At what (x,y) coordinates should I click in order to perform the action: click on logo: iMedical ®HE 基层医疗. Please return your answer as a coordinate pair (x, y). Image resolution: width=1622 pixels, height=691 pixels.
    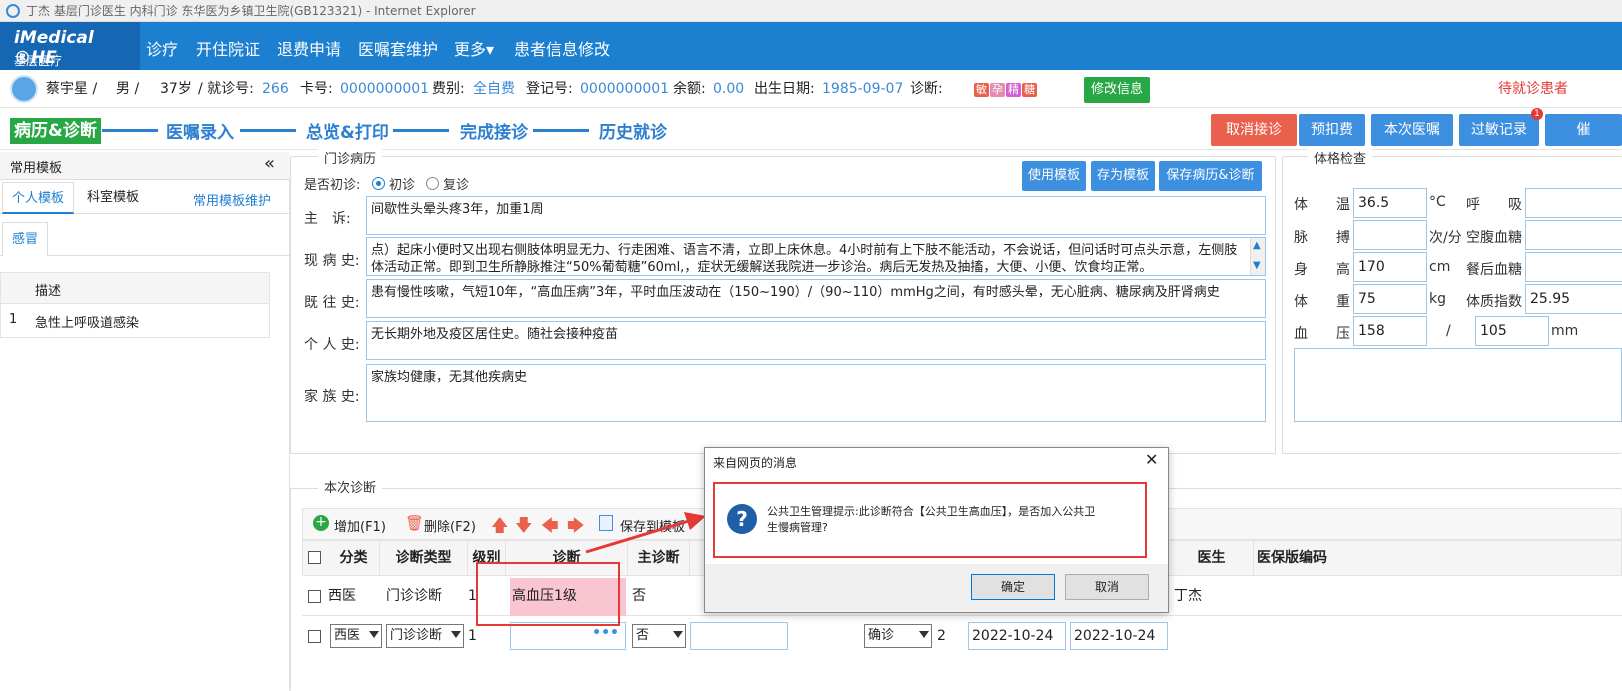
    Looking at the image, I should click on (70, 46).